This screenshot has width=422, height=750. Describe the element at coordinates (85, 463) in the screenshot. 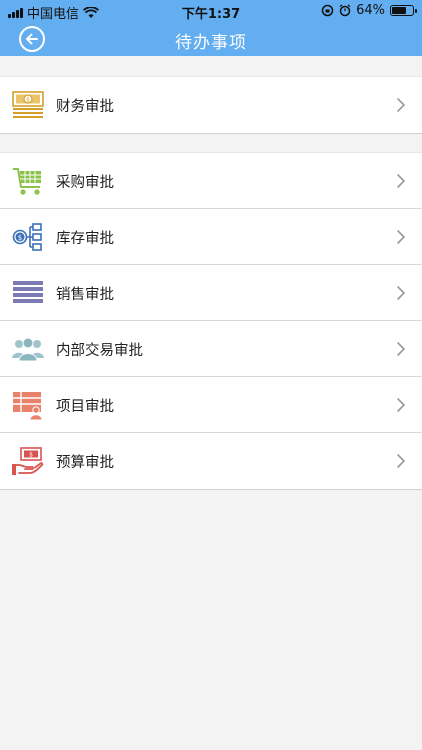

I see `list-item-label: 预算审批` at that location.